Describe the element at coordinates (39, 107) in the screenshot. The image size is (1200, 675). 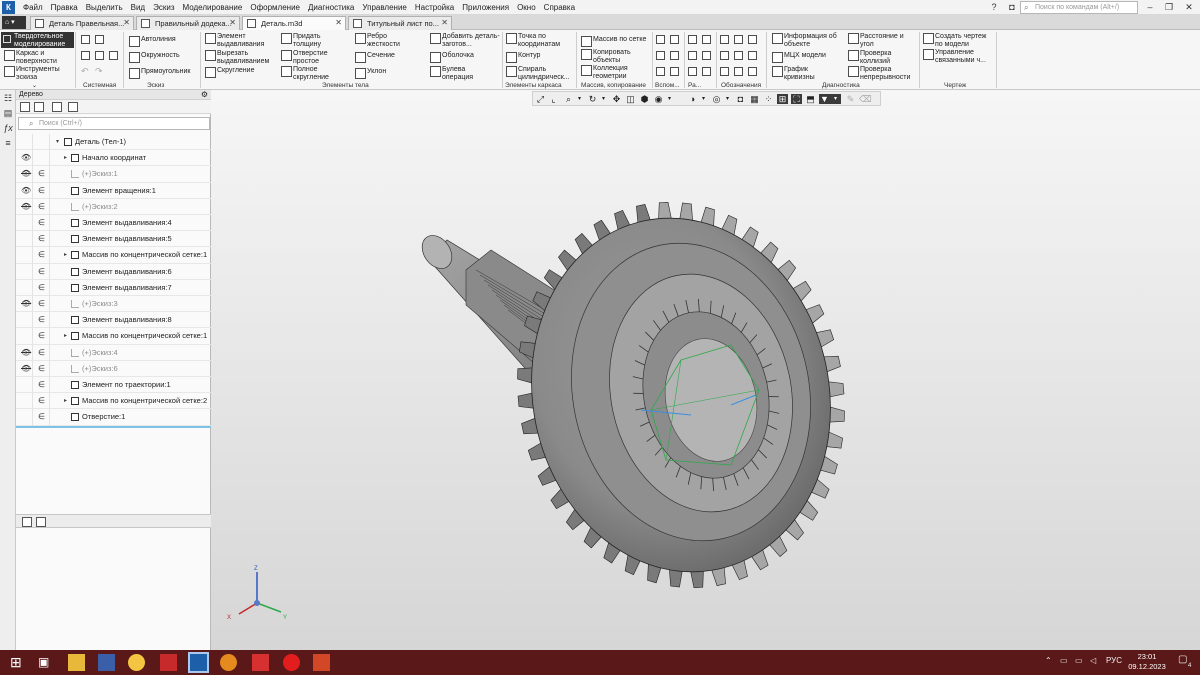
I see `tree-history-icon` at that location.